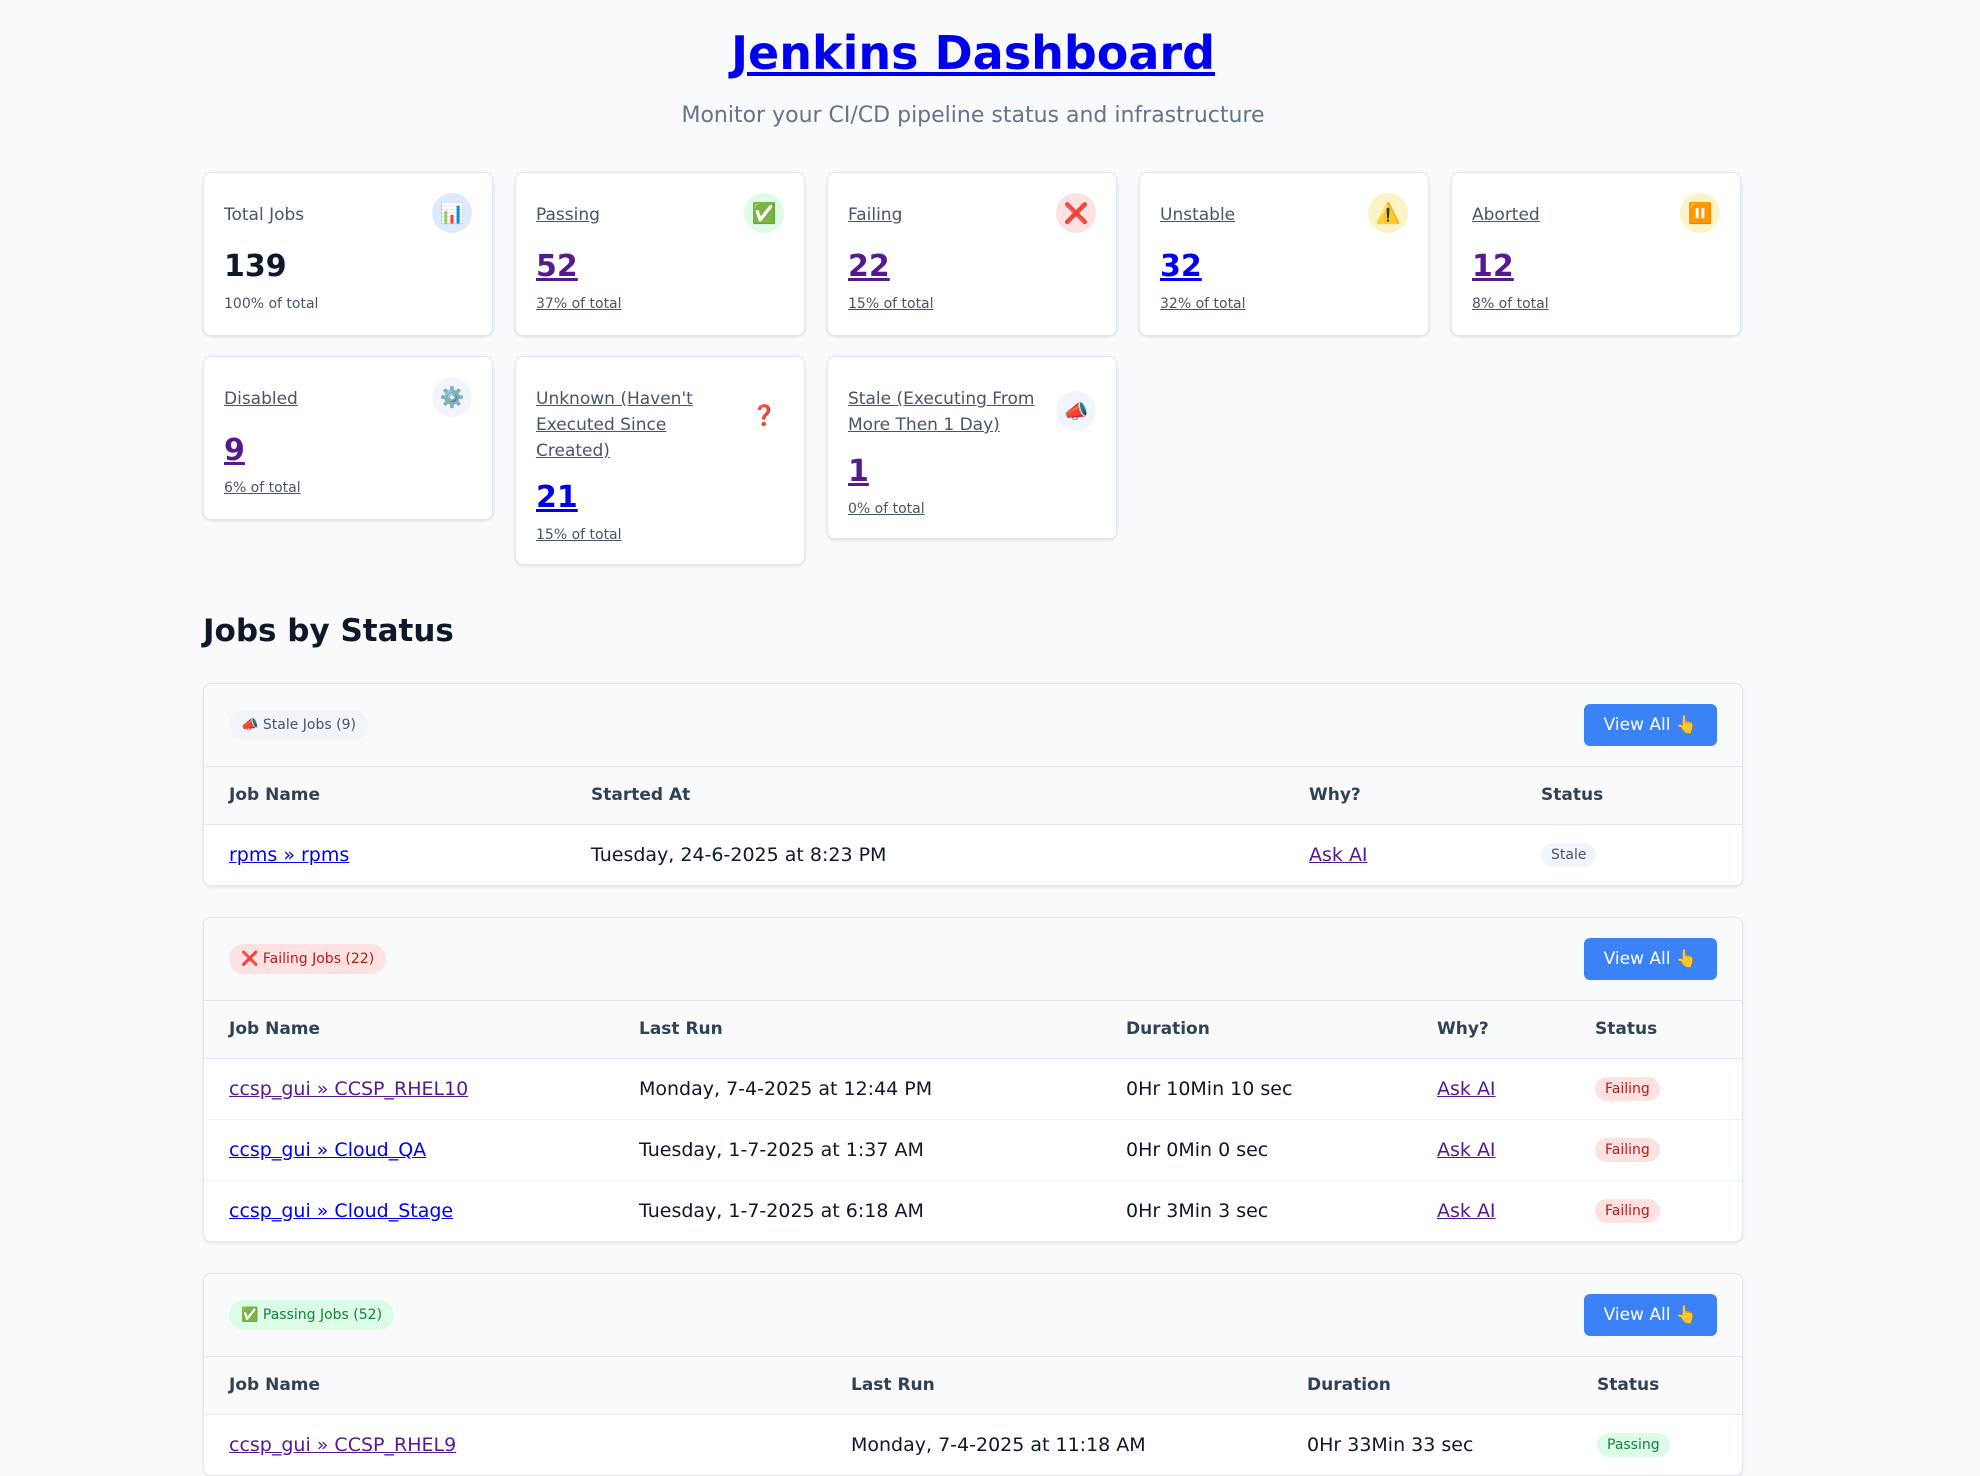  I want to click on stat-card-aborted: Aborted ⏸️ 12 8% of total, so click(1596, 254).